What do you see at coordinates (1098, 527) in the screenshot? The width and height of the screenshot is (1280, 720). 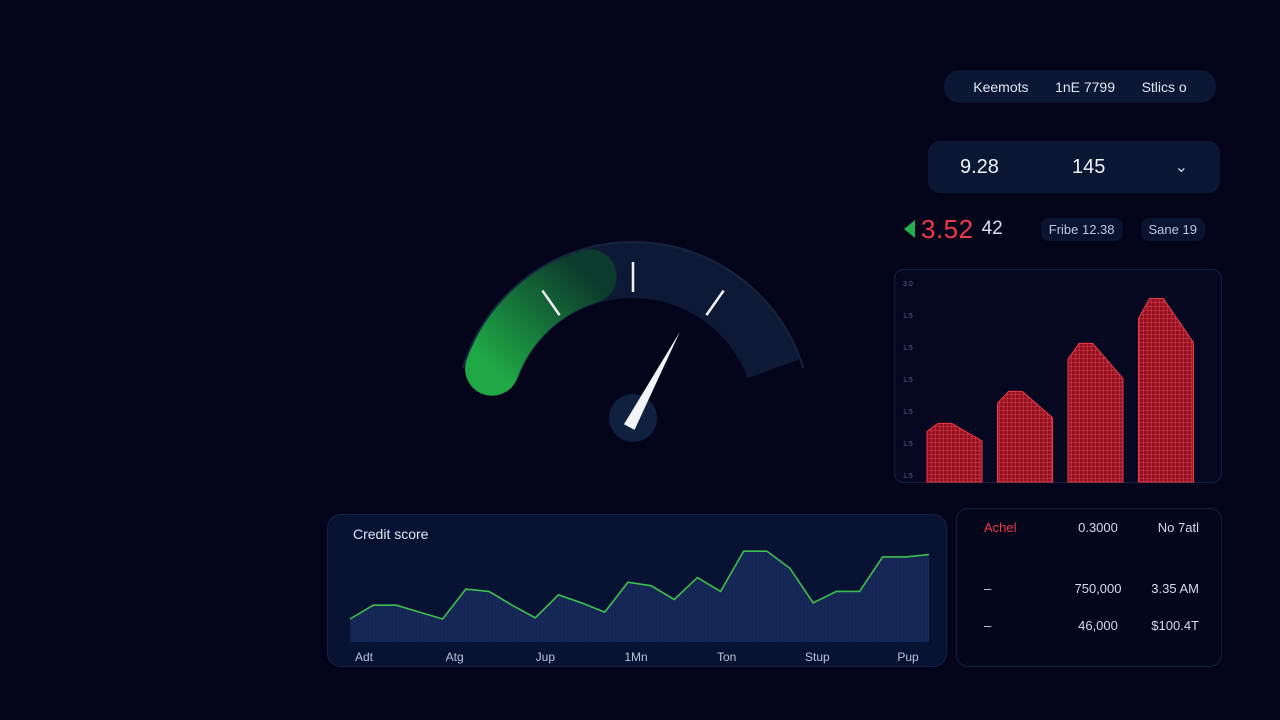 I see `table-header-cell: 0.3000` at bounding box center [1098, 527].